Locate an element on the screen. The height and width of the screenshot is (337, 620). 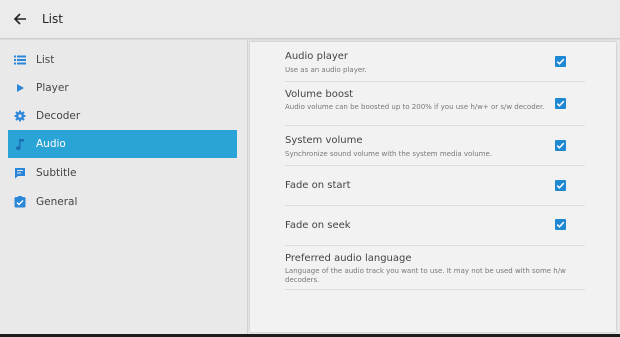
sidebar-item-general: General is located at coordinates (122, 202).